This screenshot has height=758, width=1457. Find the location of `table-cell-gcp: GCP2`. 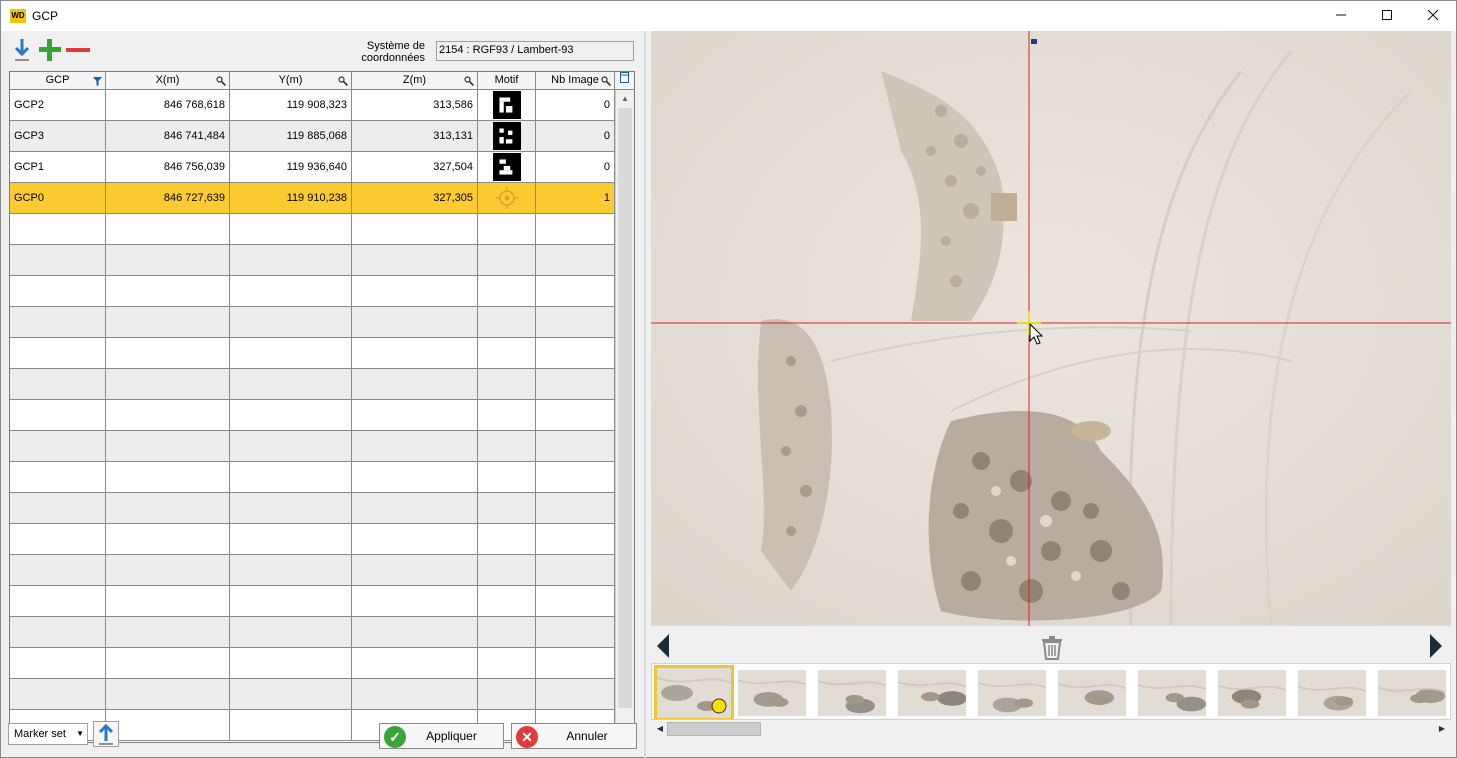

table-cell-gcp: GCP2 is located at coordinates (58, 105).